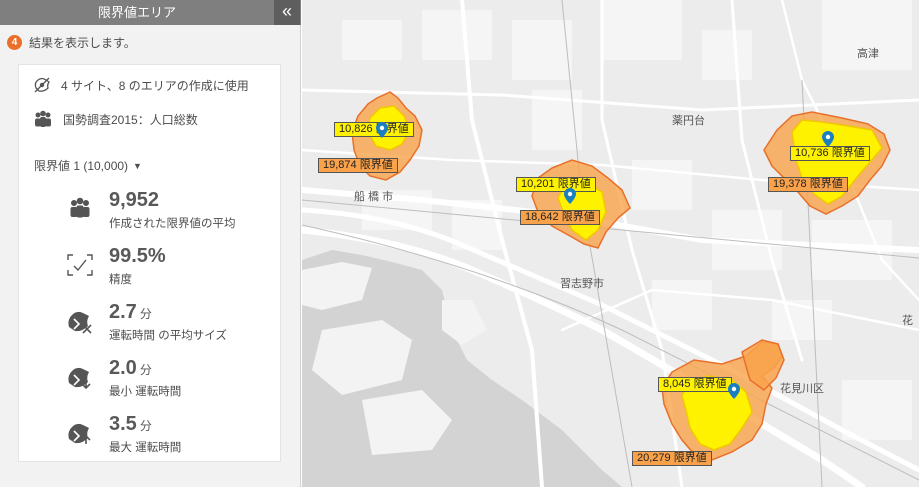 The image size is (919, 487). What do you see at coordinates (802, 389) in the screenshot?
I see `place-label-hanamigawa: 花見川区` at bounding box center [802, 389].